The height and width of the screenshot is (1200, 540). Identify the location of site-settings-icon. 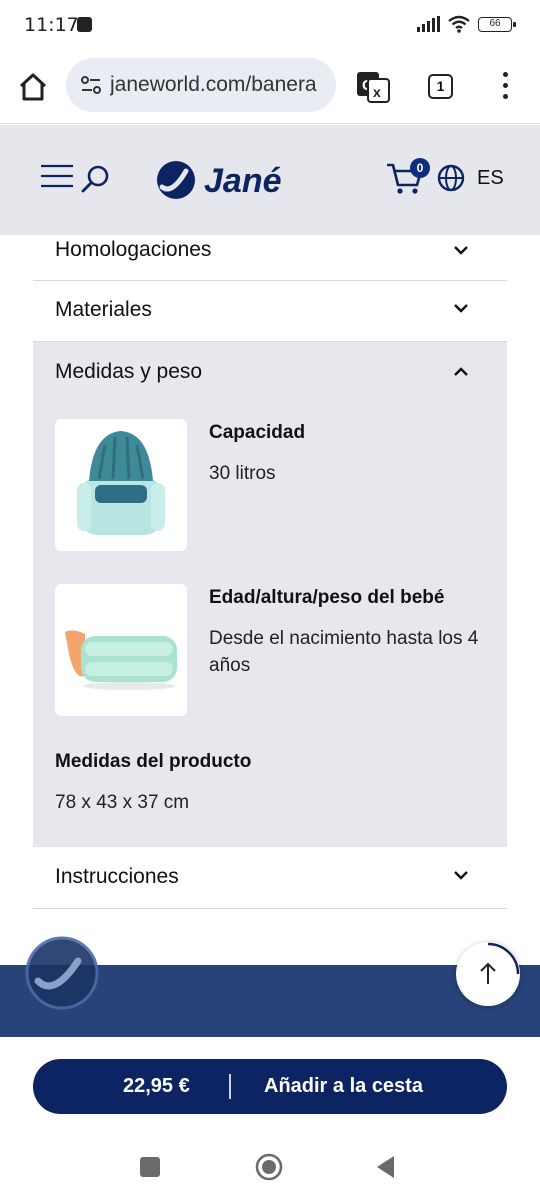
(91, 85).